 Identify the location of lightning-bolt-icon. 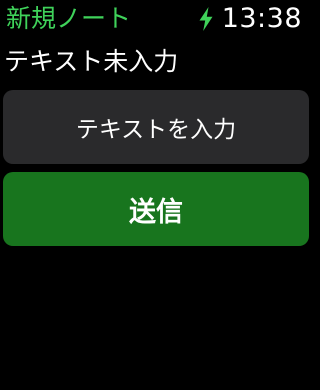
(206, 19).